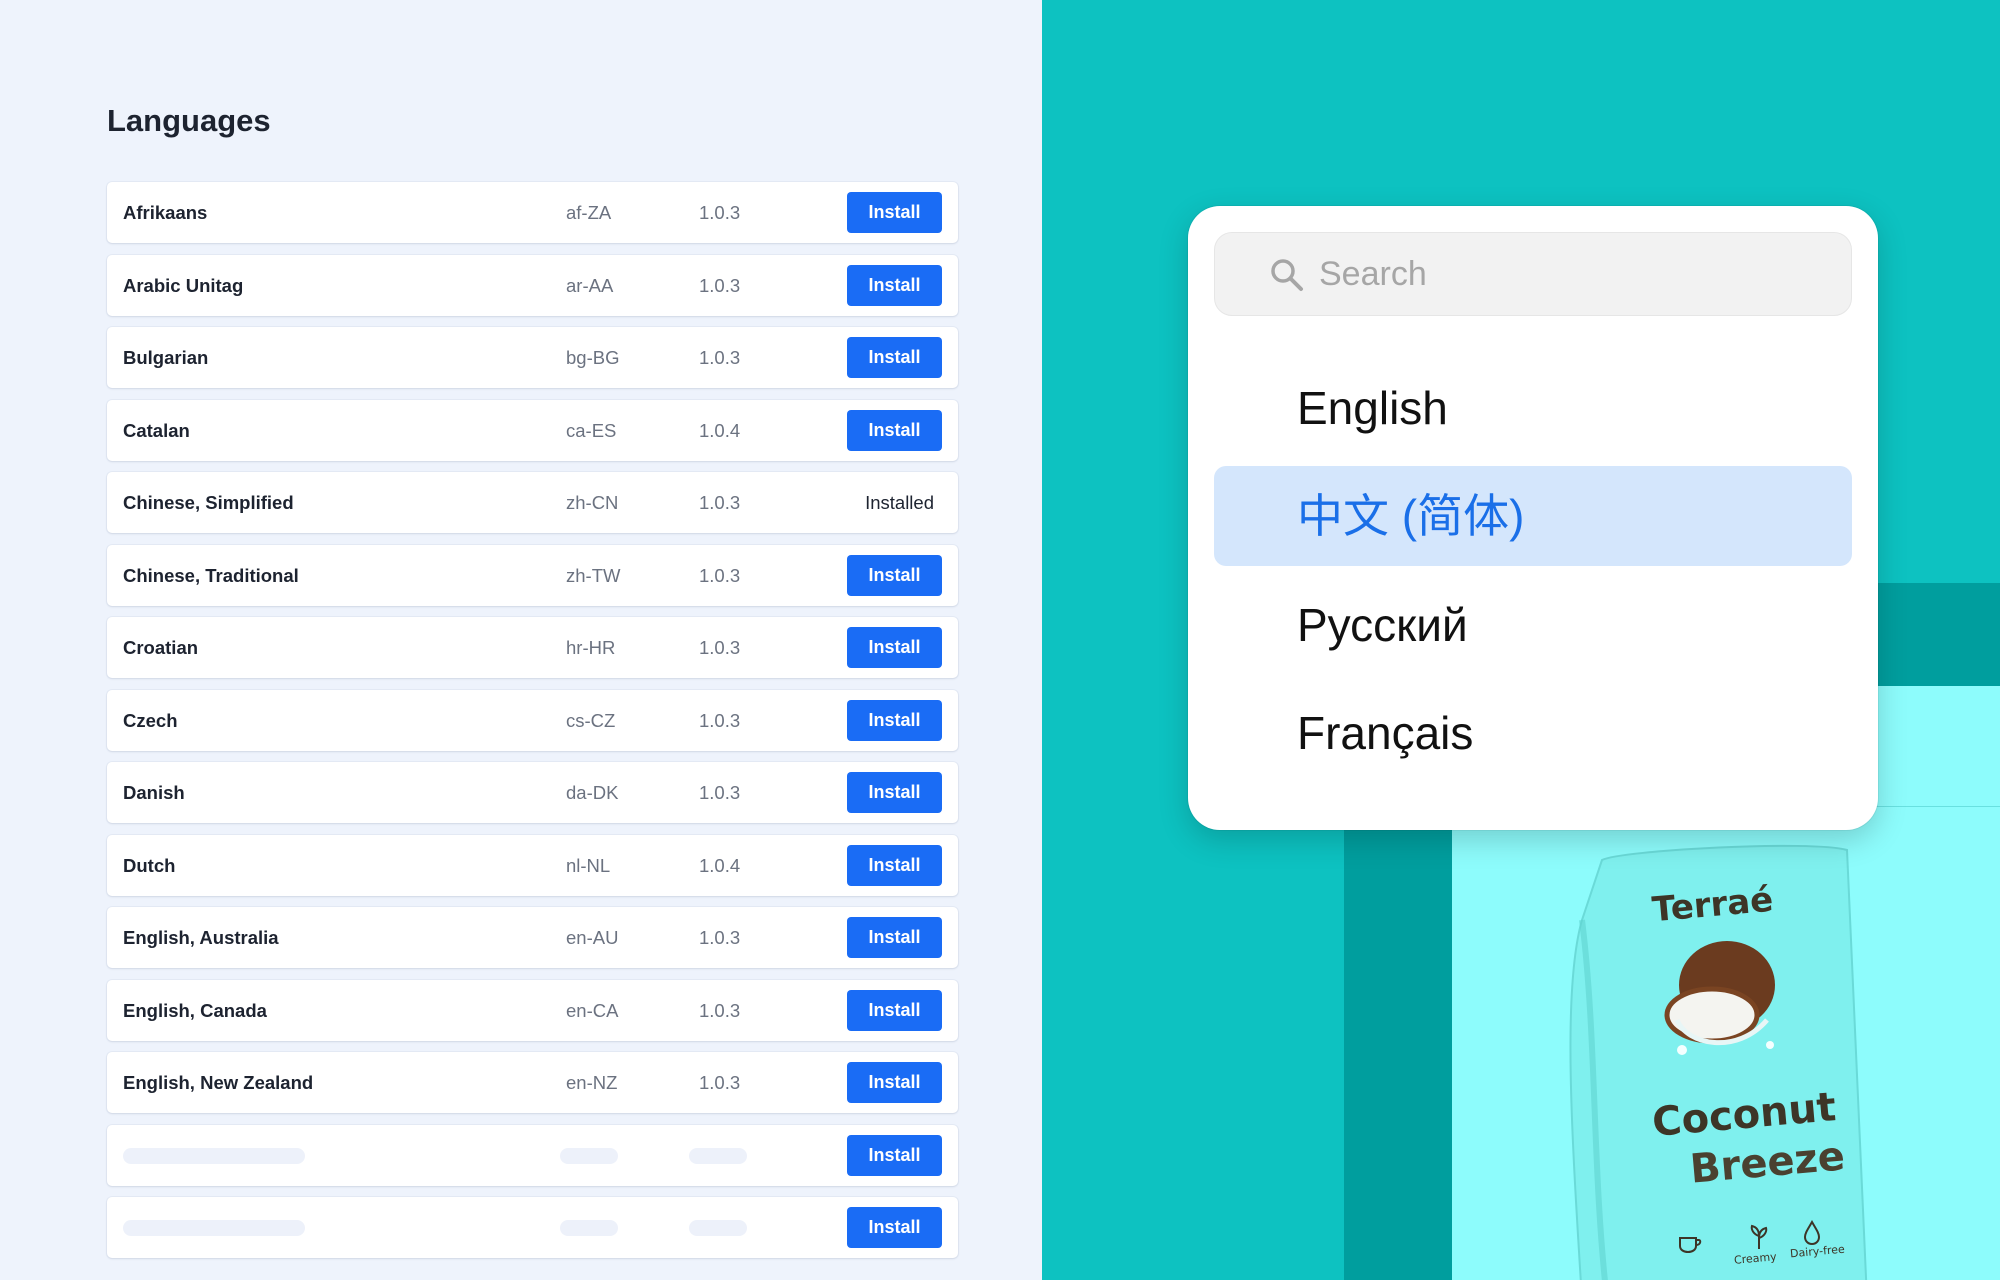  Describe the element at coordinates (532, 212) in the screenshot. I see `language-row: Afrikaans af-ZA 1.0.3 Install` at that location.